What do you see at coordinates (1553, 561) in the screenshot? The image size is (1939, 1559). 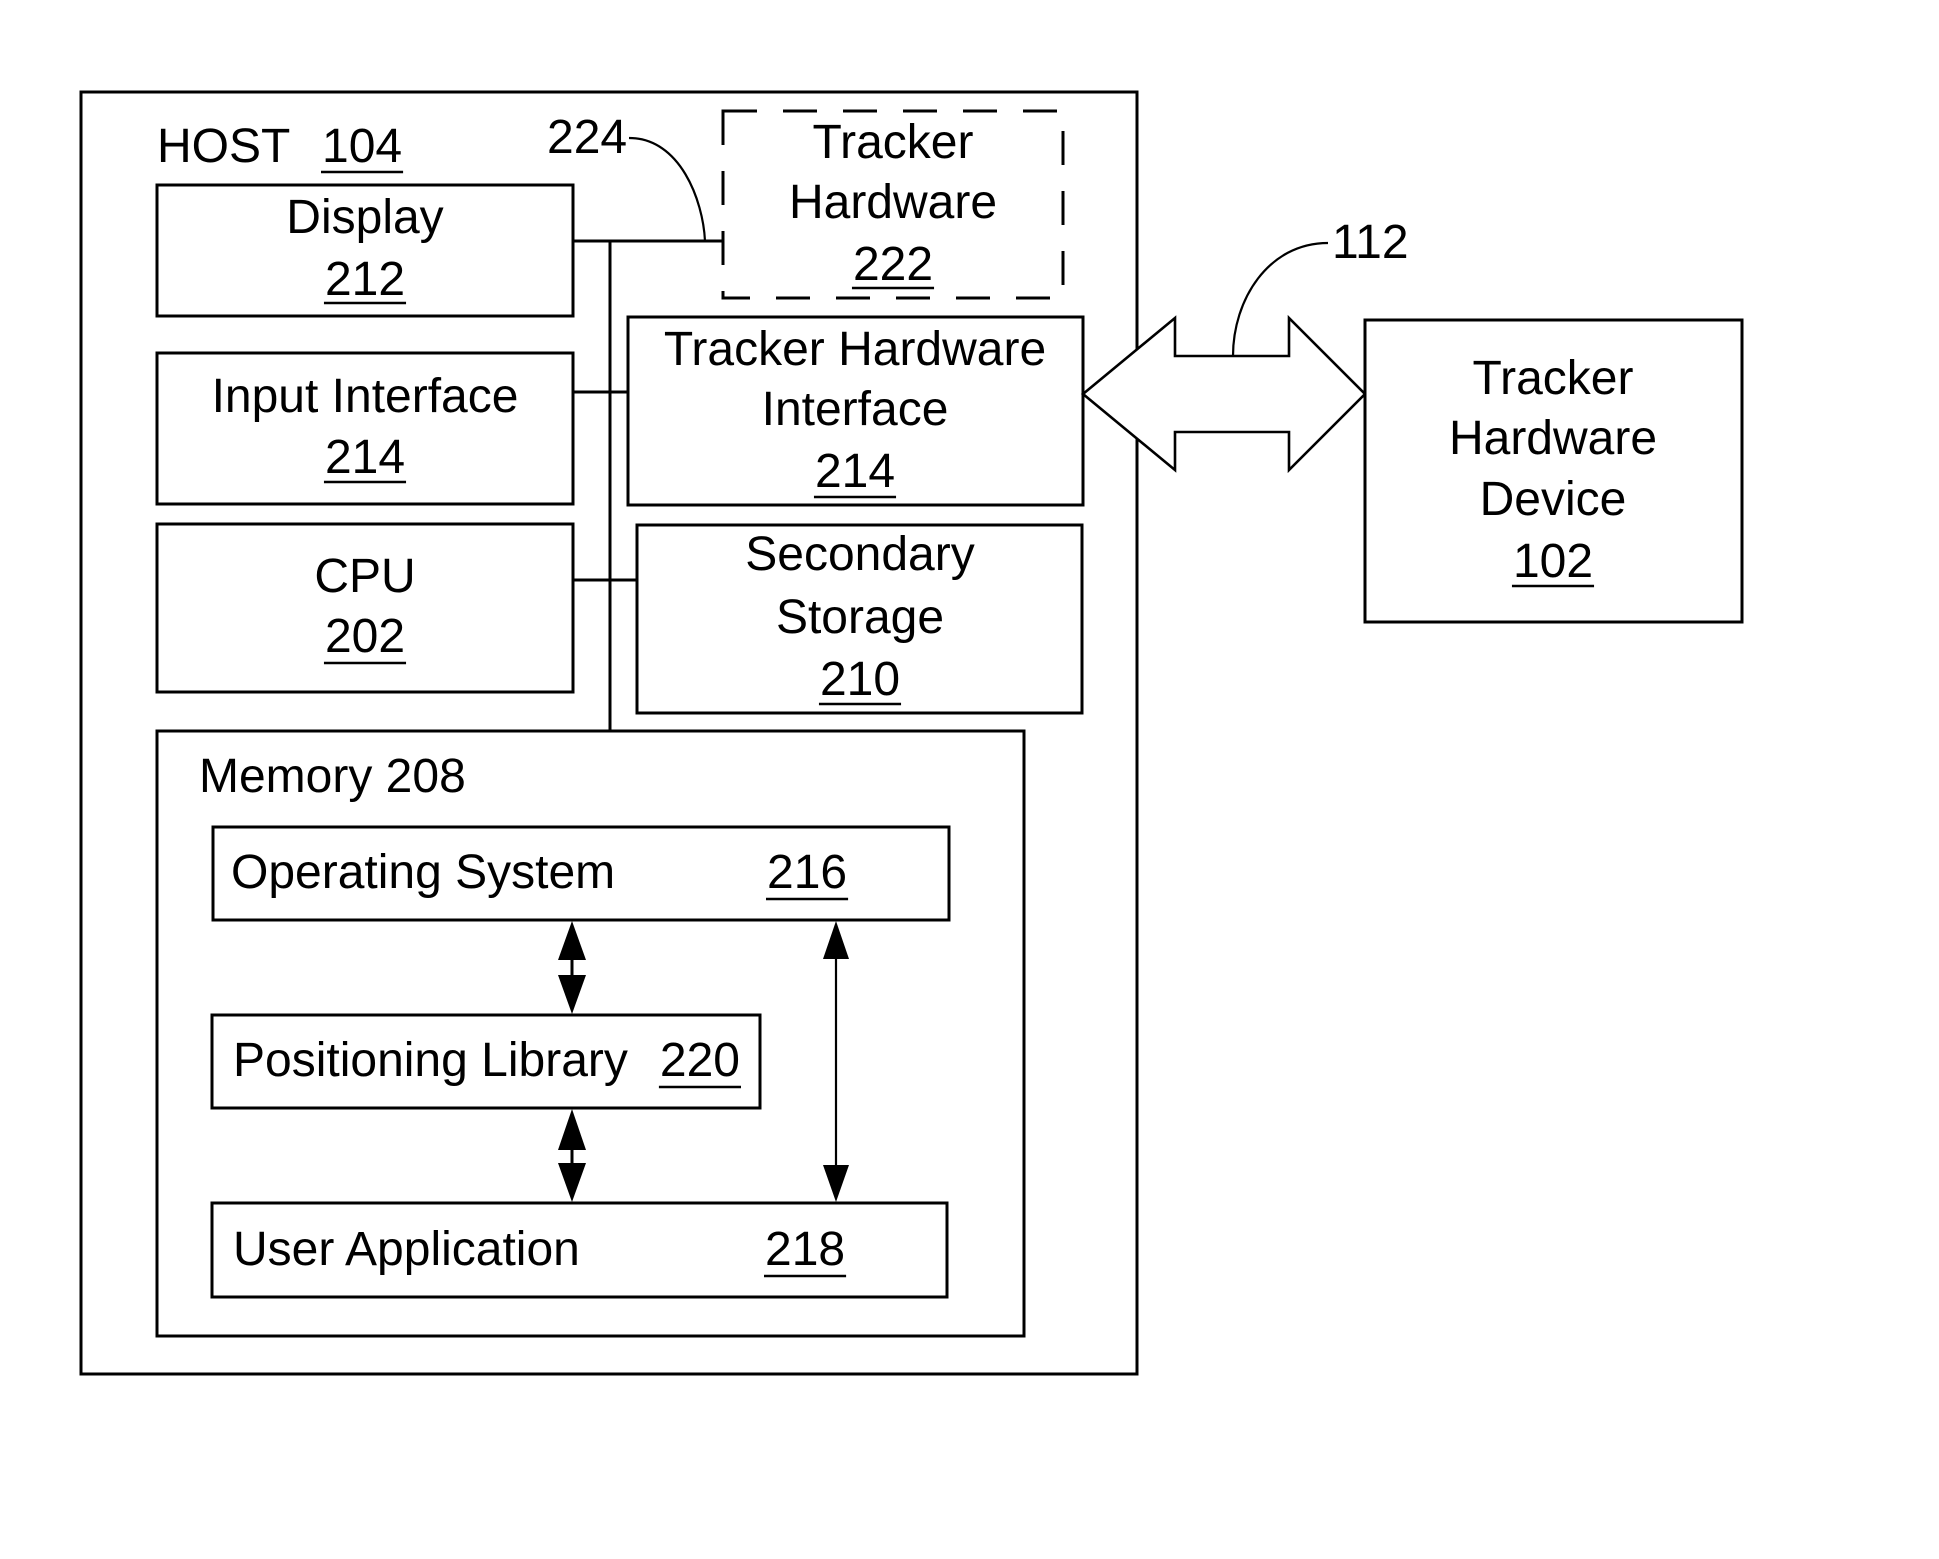 I see `device-ref: 102` at bounding box center [1553, 561].